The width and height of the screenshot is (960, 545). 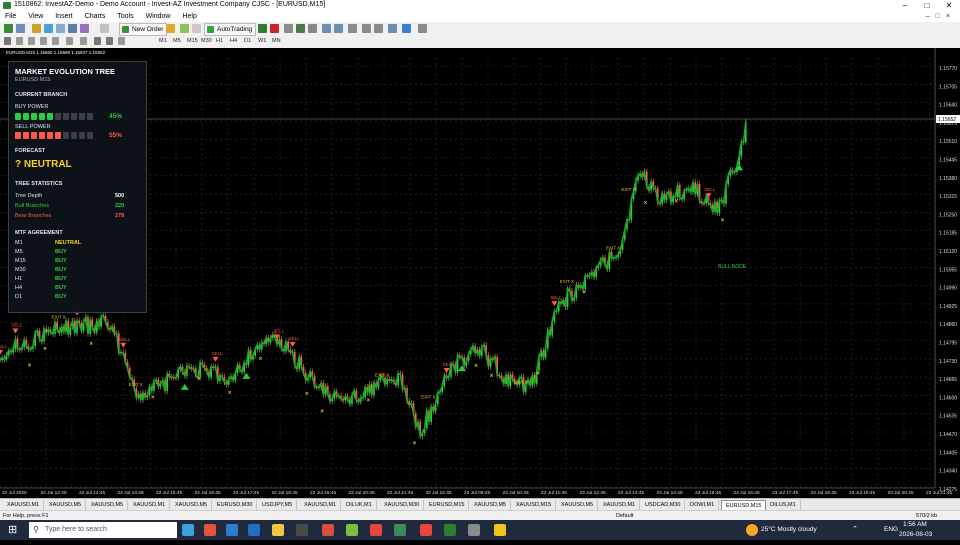 What do you see at coordinates (158, 16) in the screenshot?
I see `menu-window: Window` at bounding box center [158, 16].